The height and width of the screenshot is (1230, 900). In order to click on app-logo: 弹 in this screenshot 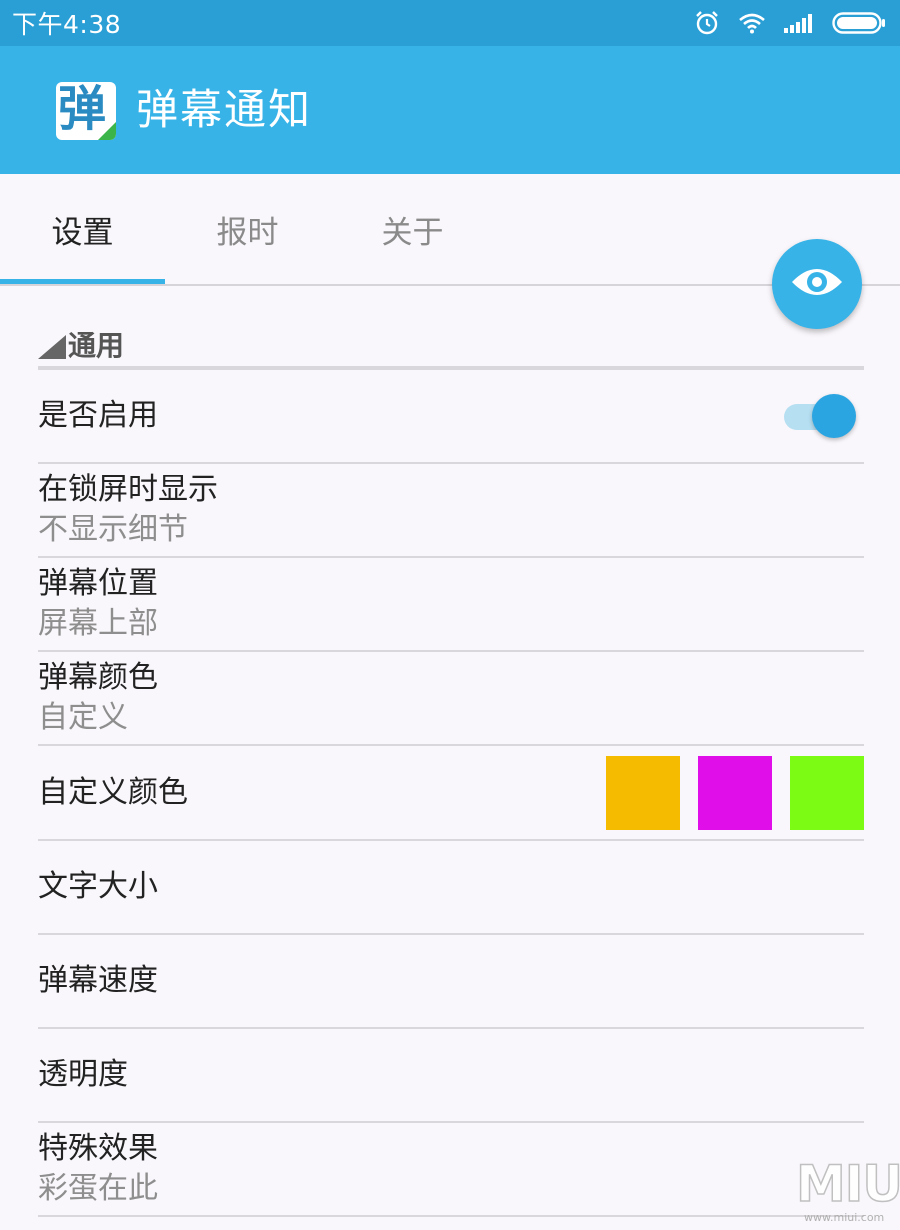, I will do `click(86, 111)`.